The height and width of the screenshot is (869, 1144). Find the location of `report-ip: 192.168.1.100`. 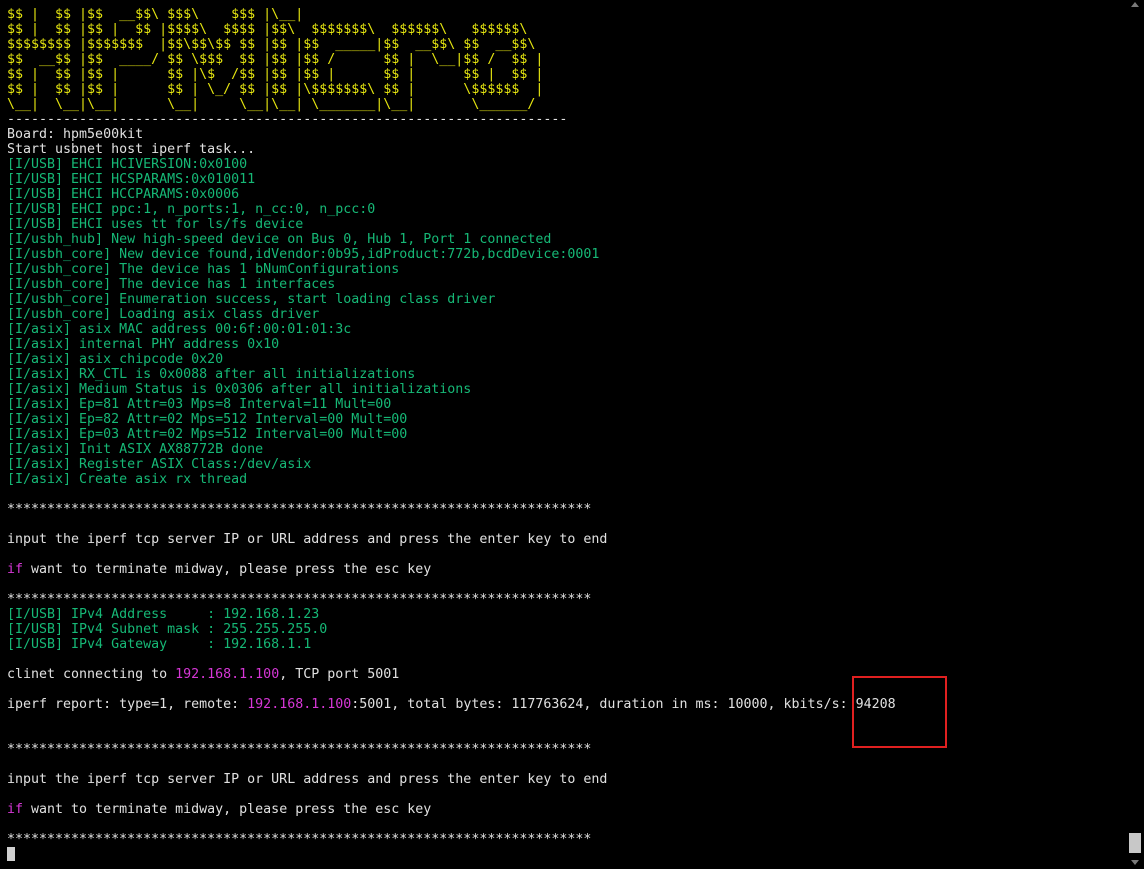

report-ip: 192.168.1.100 is located at coordinates (299, 704).